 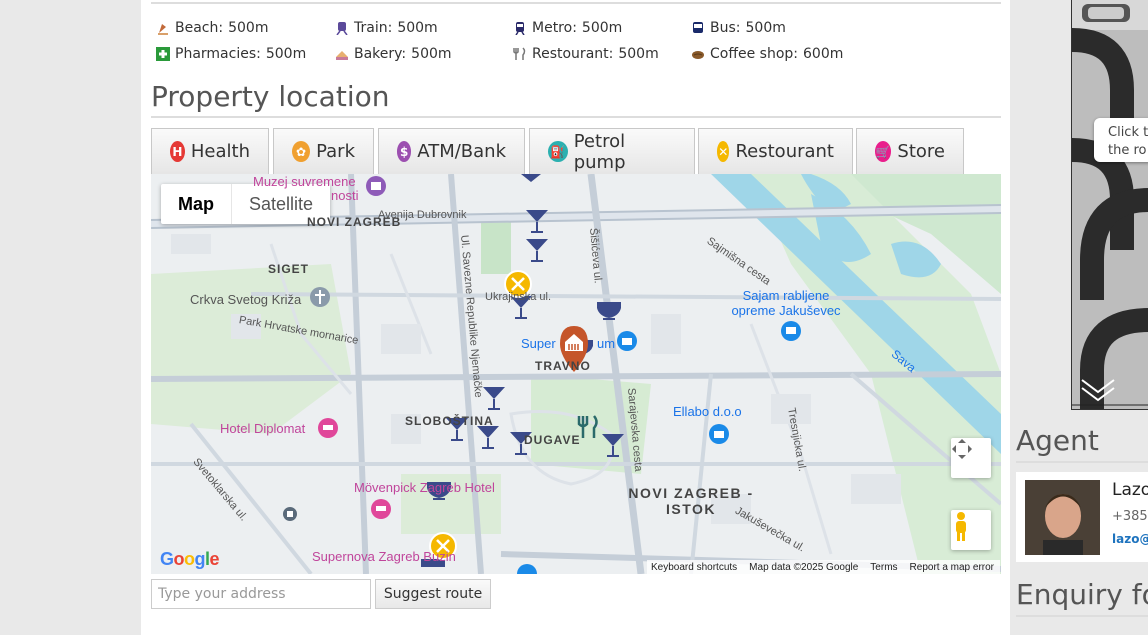 I want to click on side-map, so click(x=1109, y=205).